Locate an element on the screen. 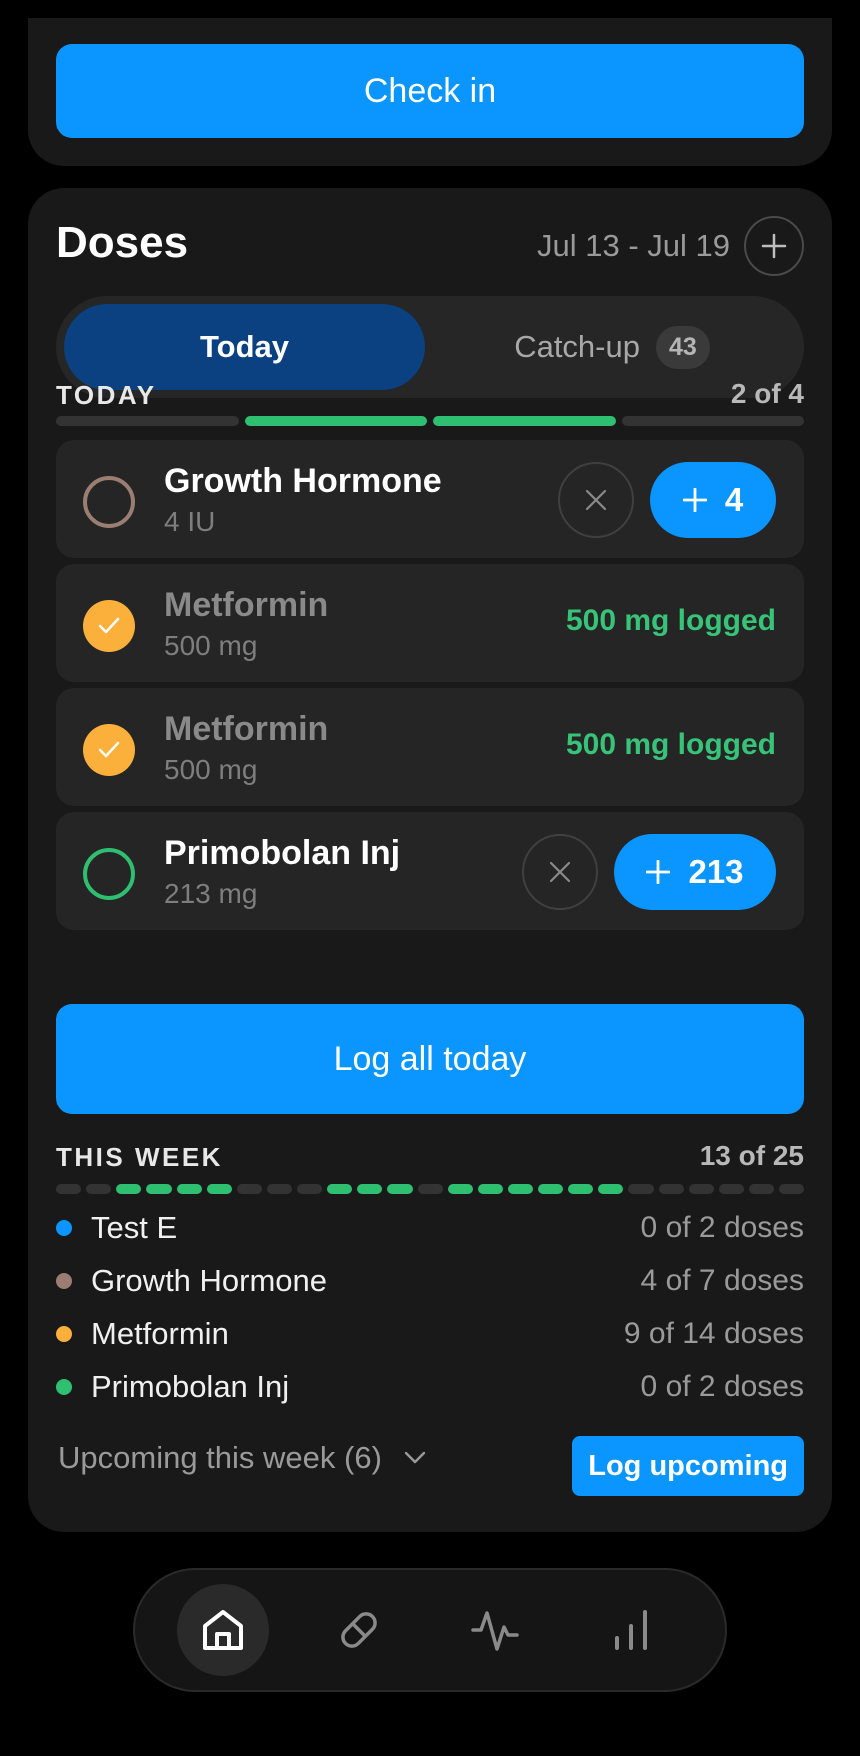  bottom-tab-bar is located at coordinates (430, 1630).